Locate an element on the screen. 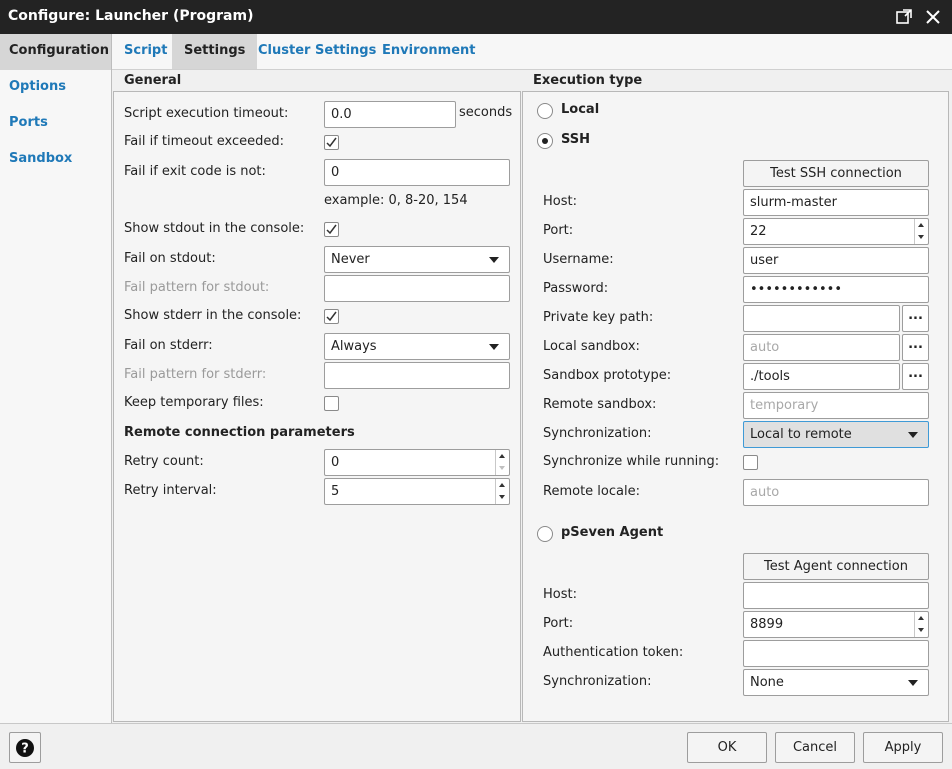  tab-cluster-settings: Cluster Settings is located at coordinates (317, 51).